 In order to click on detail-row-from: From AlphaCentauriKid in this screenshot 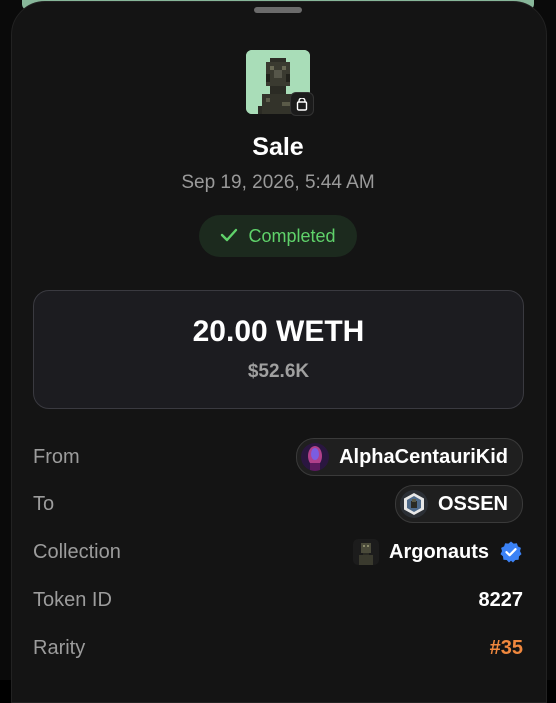, I will do `click(278, 457)`.